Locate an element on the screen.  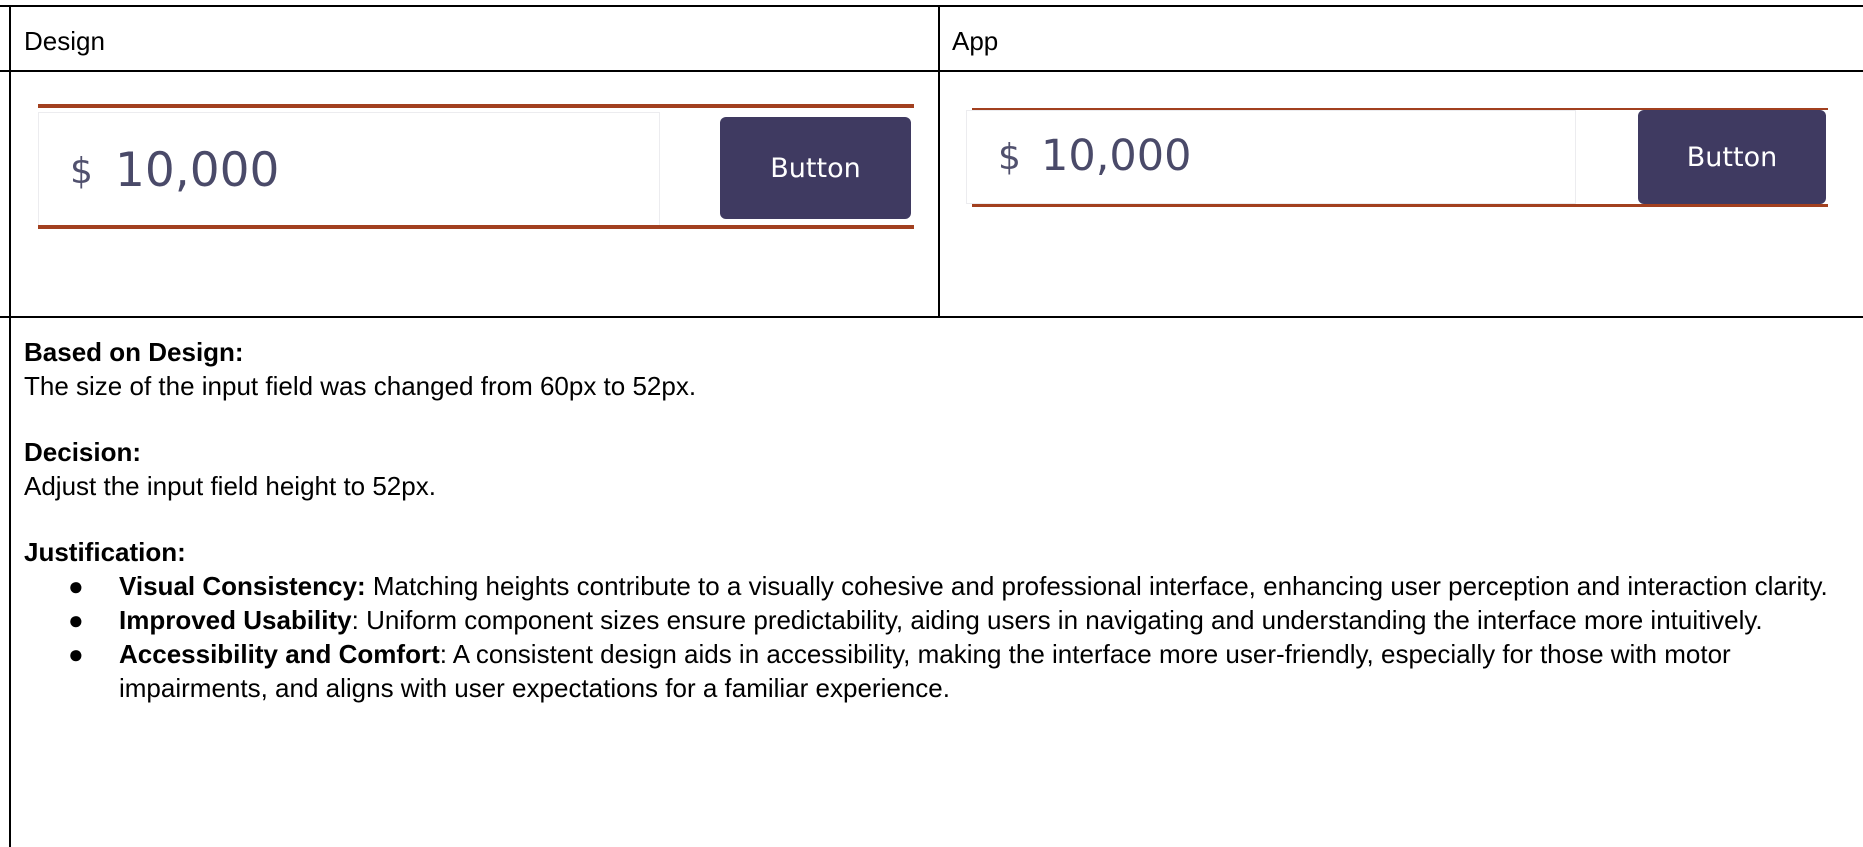
decision-text: Adjust the input field height to 52px. is located at coordinates (230, 486).